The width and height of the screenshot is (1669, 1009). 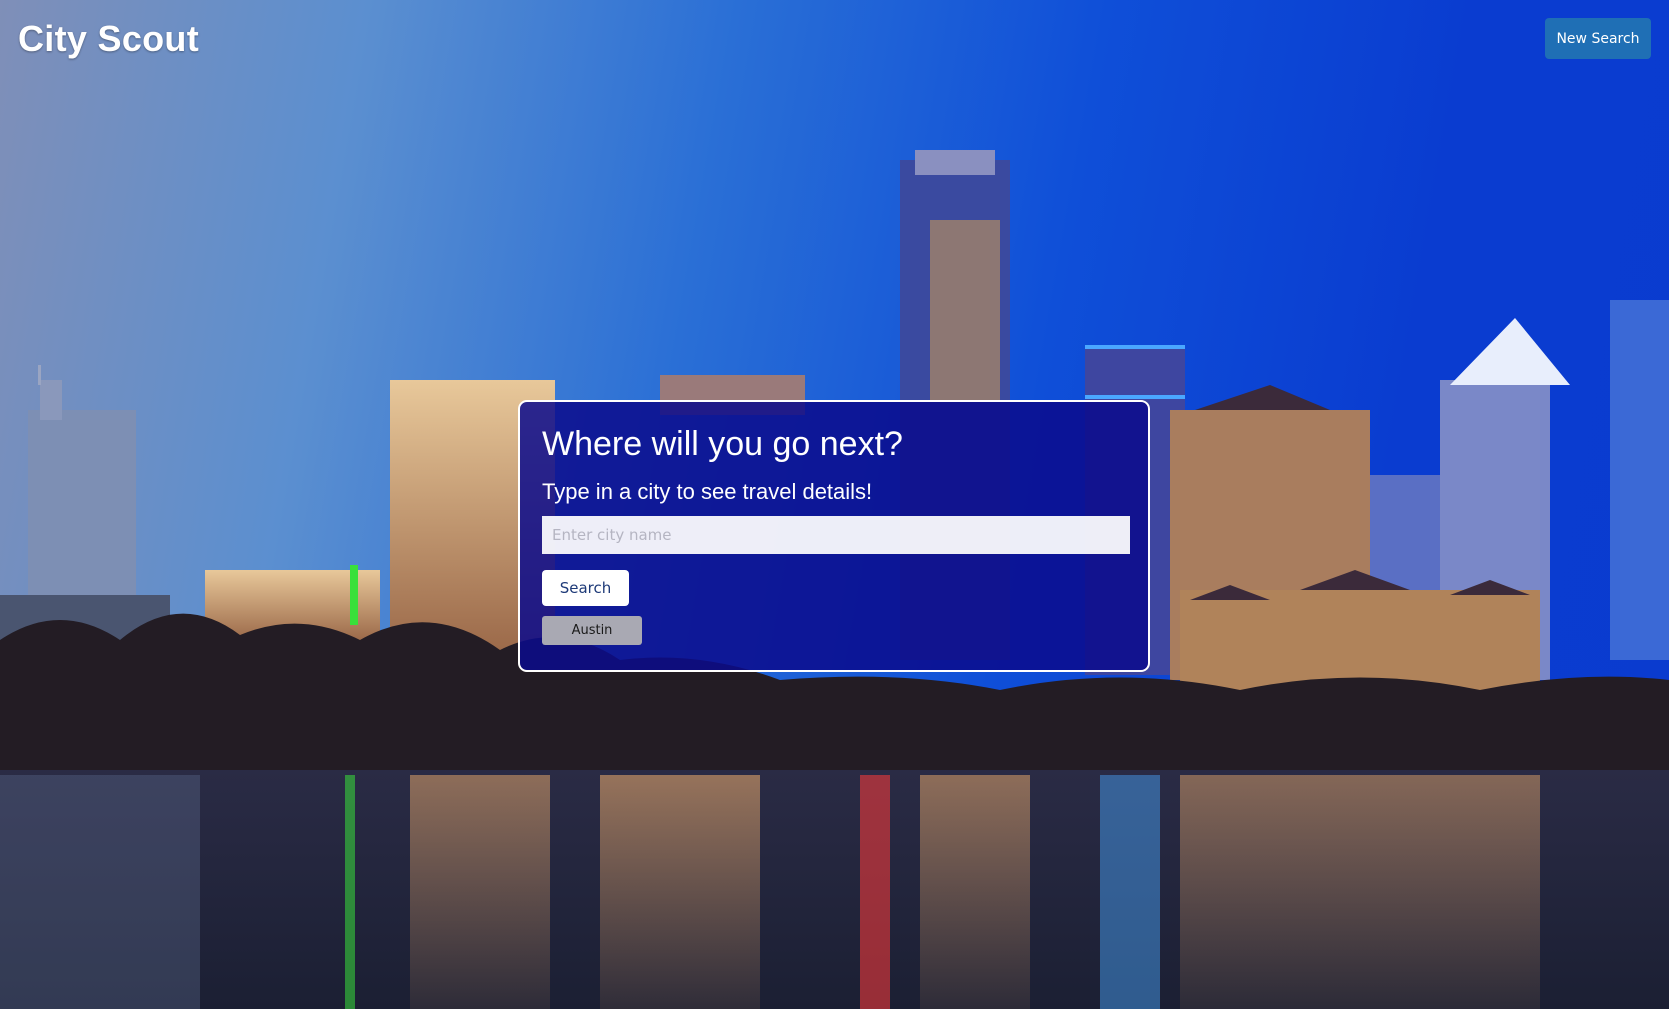 I want to click on card-title: Where will you go next?, so click(x=722, y=444).